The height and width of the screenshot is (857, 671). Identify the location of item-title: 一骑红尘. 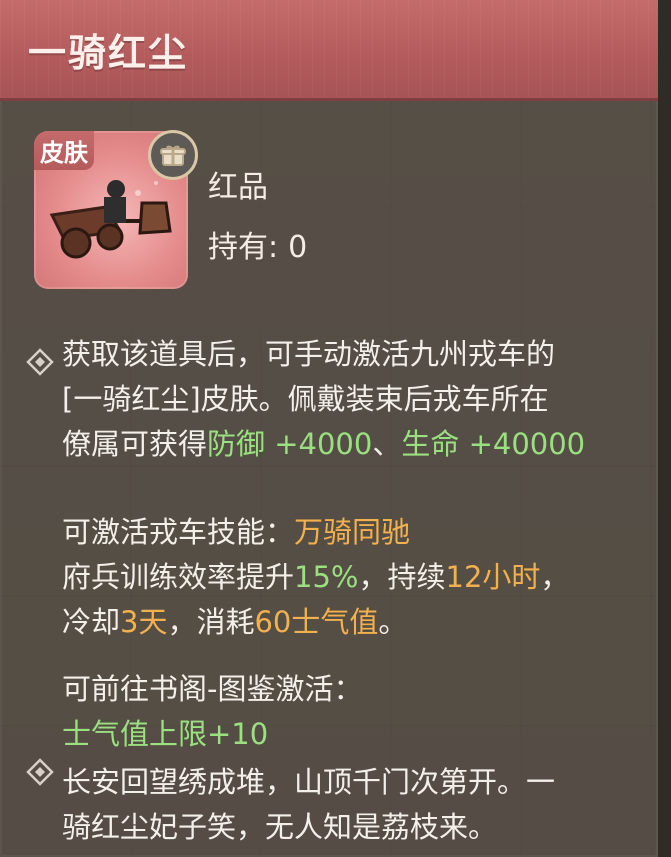
(108, 53).